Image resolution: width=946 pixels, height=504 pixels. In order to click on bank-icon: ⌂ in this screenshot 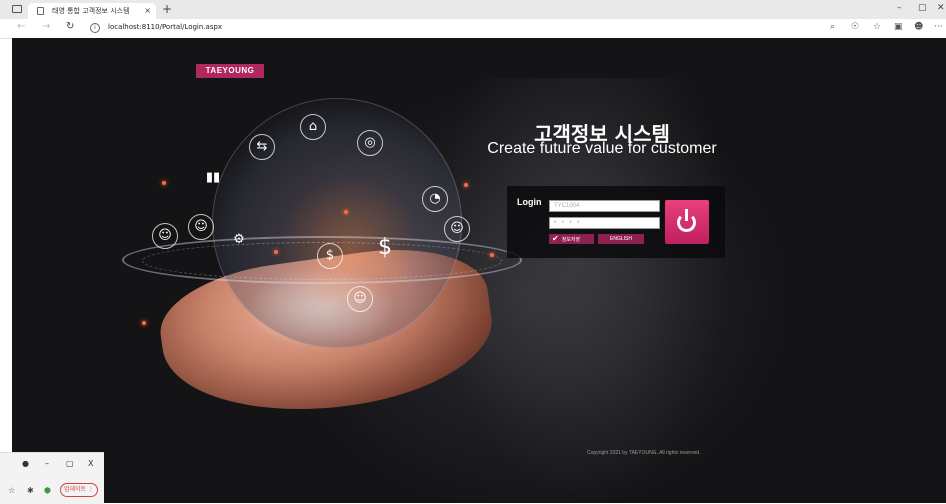, I will do `click(313, 127)`.